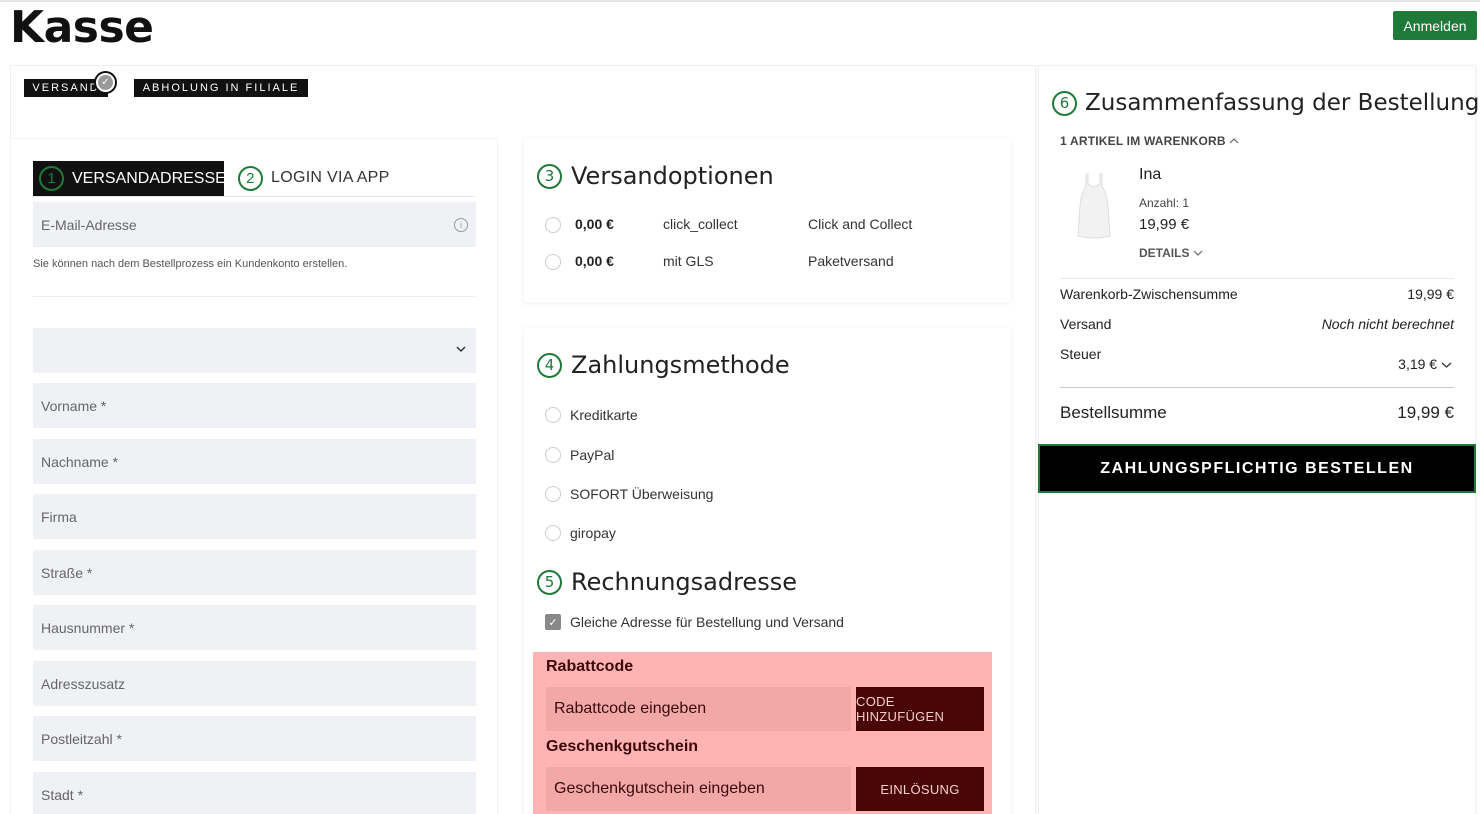  Describe the element at coordinates (254, 461) in the screenshot. I see `last-name-field: Nachname *` at that location.